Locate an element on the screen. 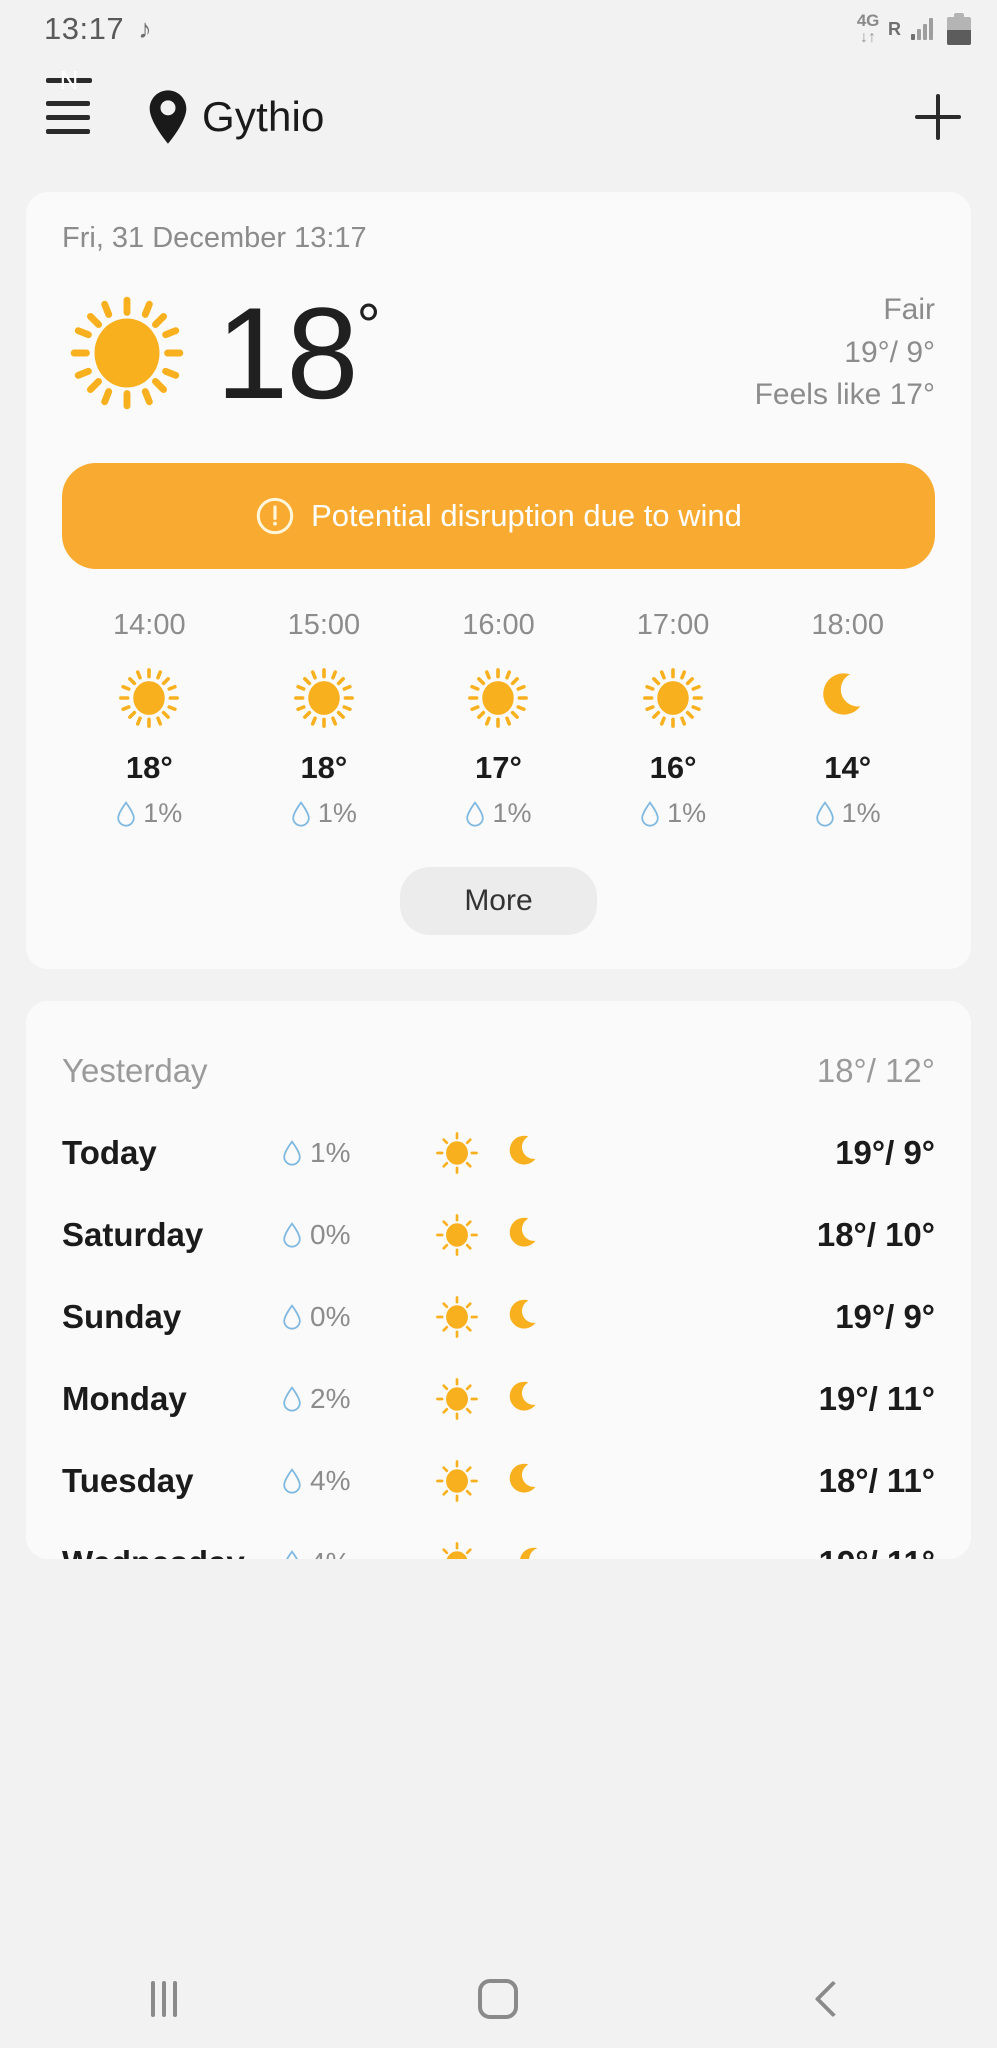 This screenshot has width=997, height=2048. home-icon is located at coordinates (498, 1999).